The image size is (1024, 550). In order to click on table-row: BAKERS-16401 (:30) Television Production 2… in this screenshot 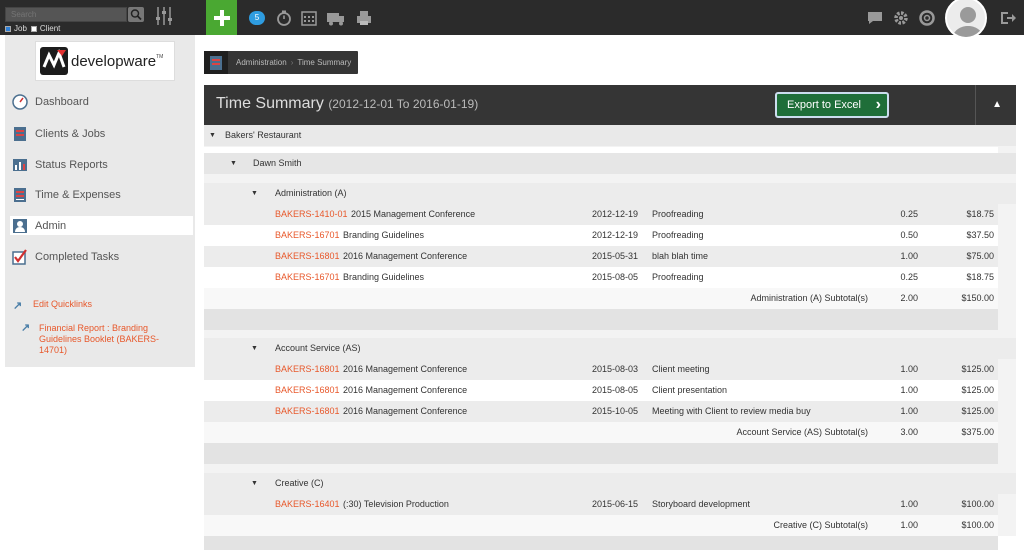, I will do `click(601, 504)`.